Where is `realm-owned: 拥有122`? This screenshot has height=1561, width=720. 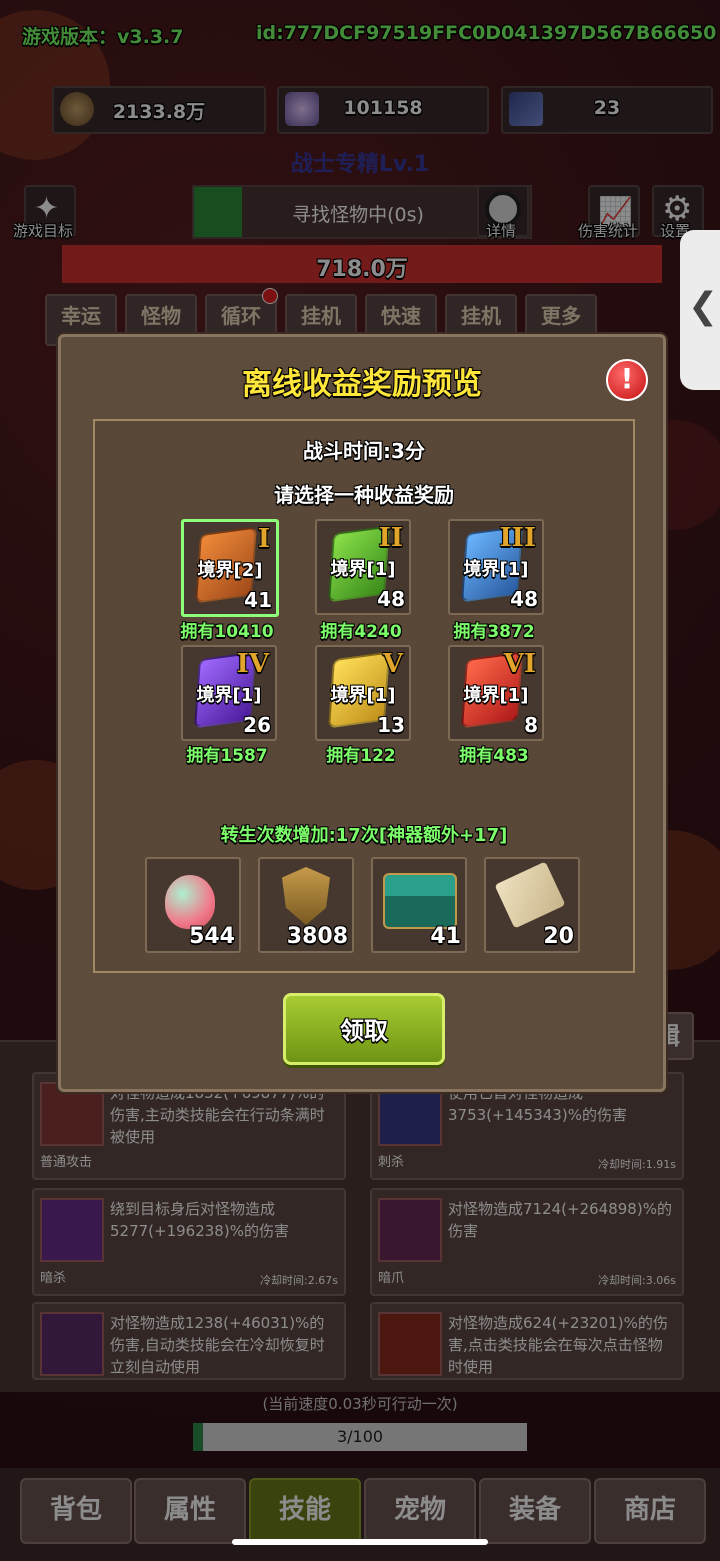 realm-owned: 拥有122 is located at coordinates (361, 756).